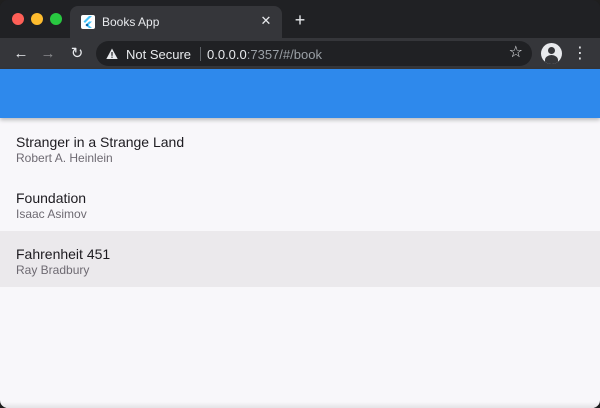 This screenshot has width=600, height=408. What do you see at coordinates (176, 22) in the screenshot?
I see `tab-books-app: Books App ✕` at bounding box center [176, 22].